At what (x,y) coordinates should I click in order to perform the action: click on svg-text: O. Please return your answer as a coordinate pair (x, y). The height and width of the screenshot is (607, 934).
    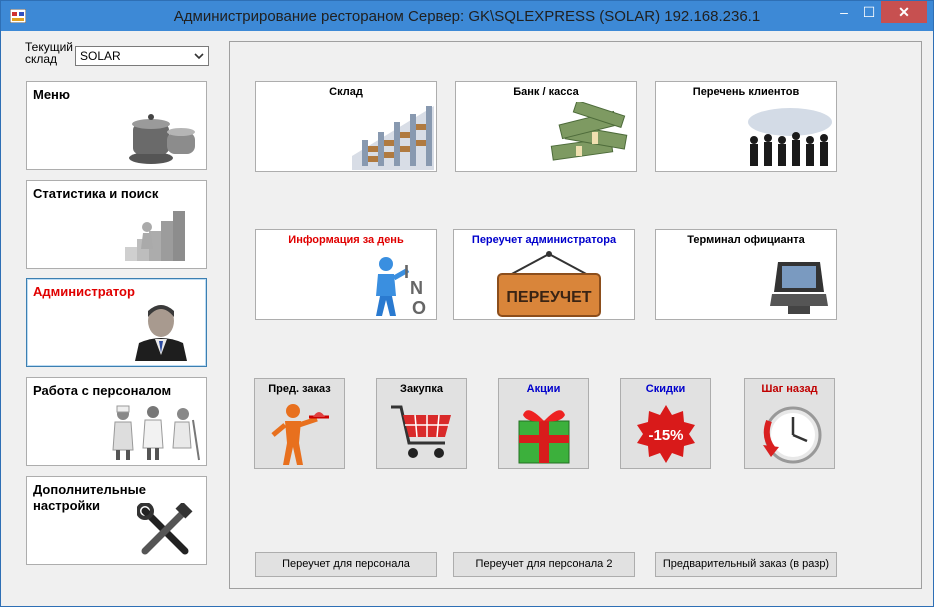
    Looking at the image, I should click on (419, 308).